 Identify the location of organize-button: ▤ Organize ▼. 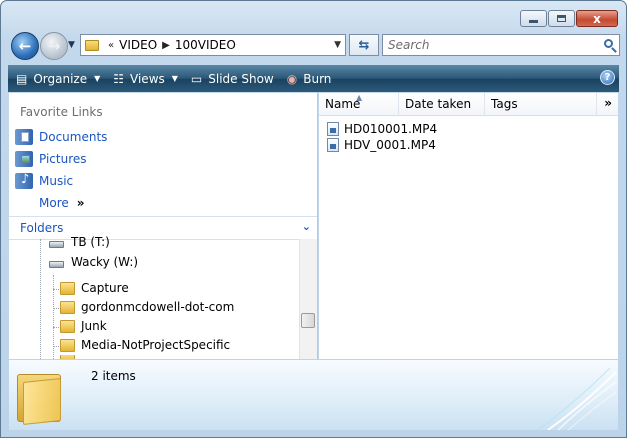
(56, 78).